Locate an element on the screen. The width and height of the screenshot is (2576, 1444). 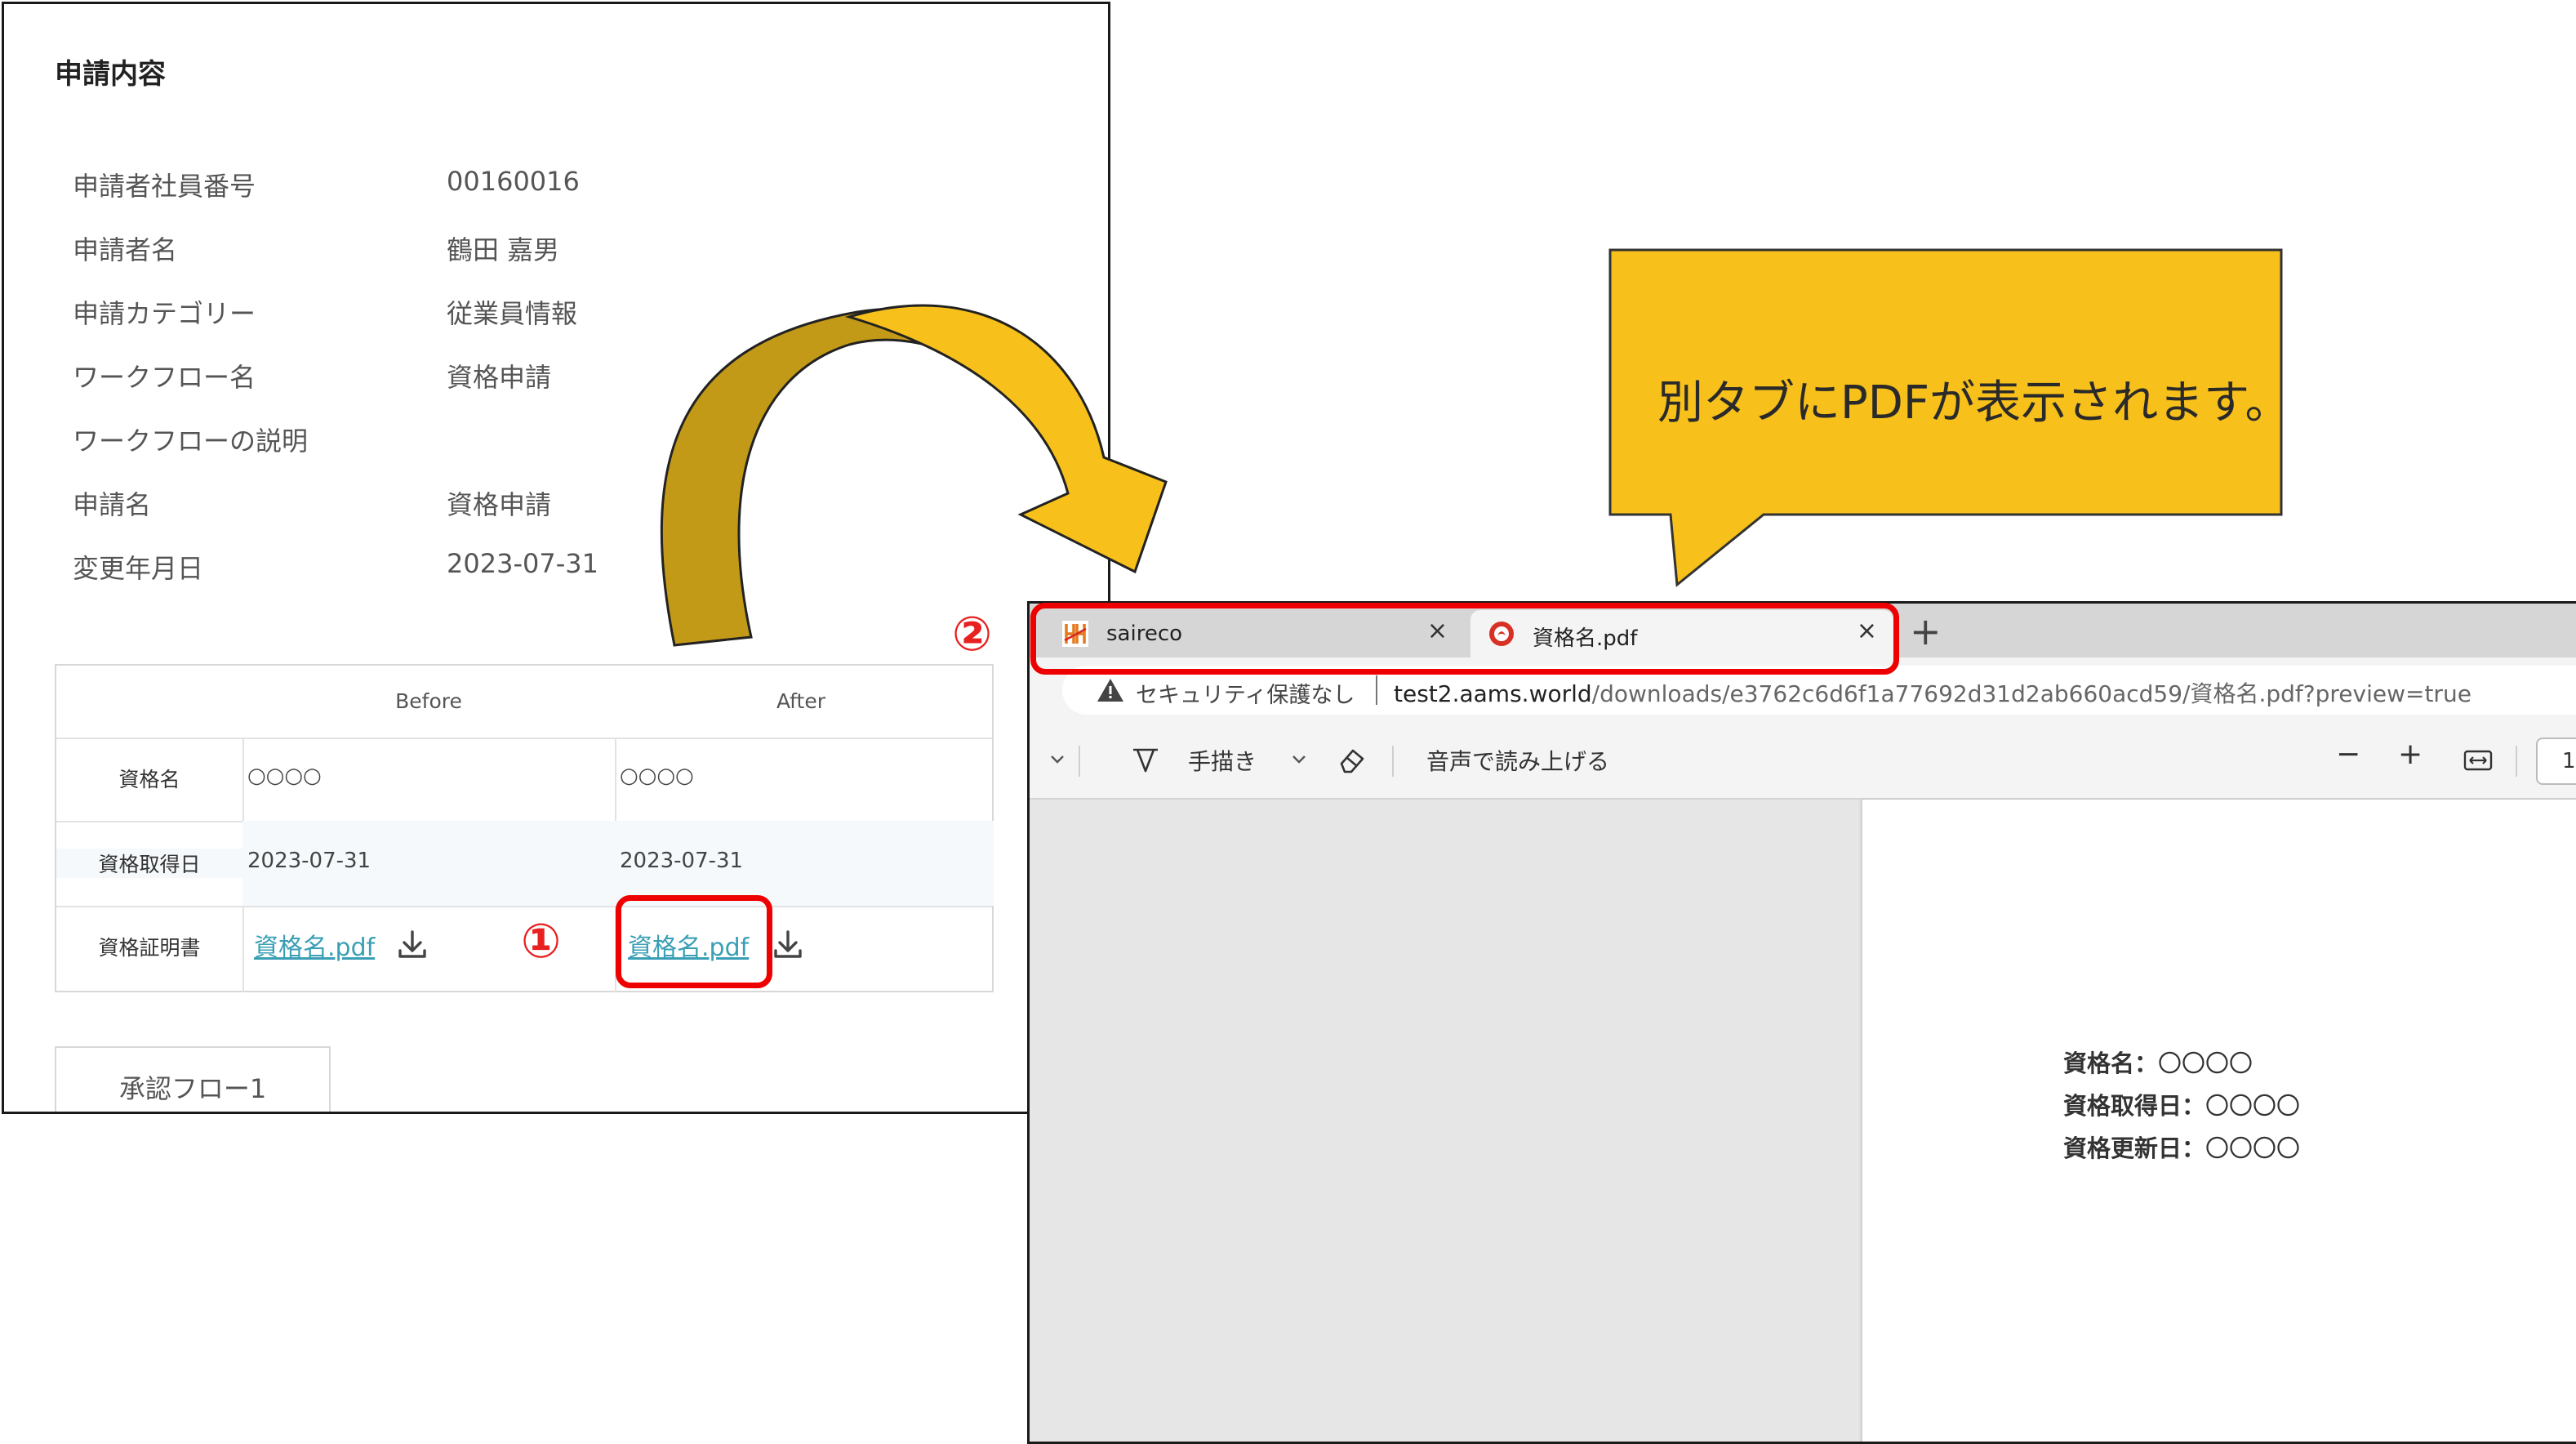
tab-highlight-box is located at coordinates (1464, 639).